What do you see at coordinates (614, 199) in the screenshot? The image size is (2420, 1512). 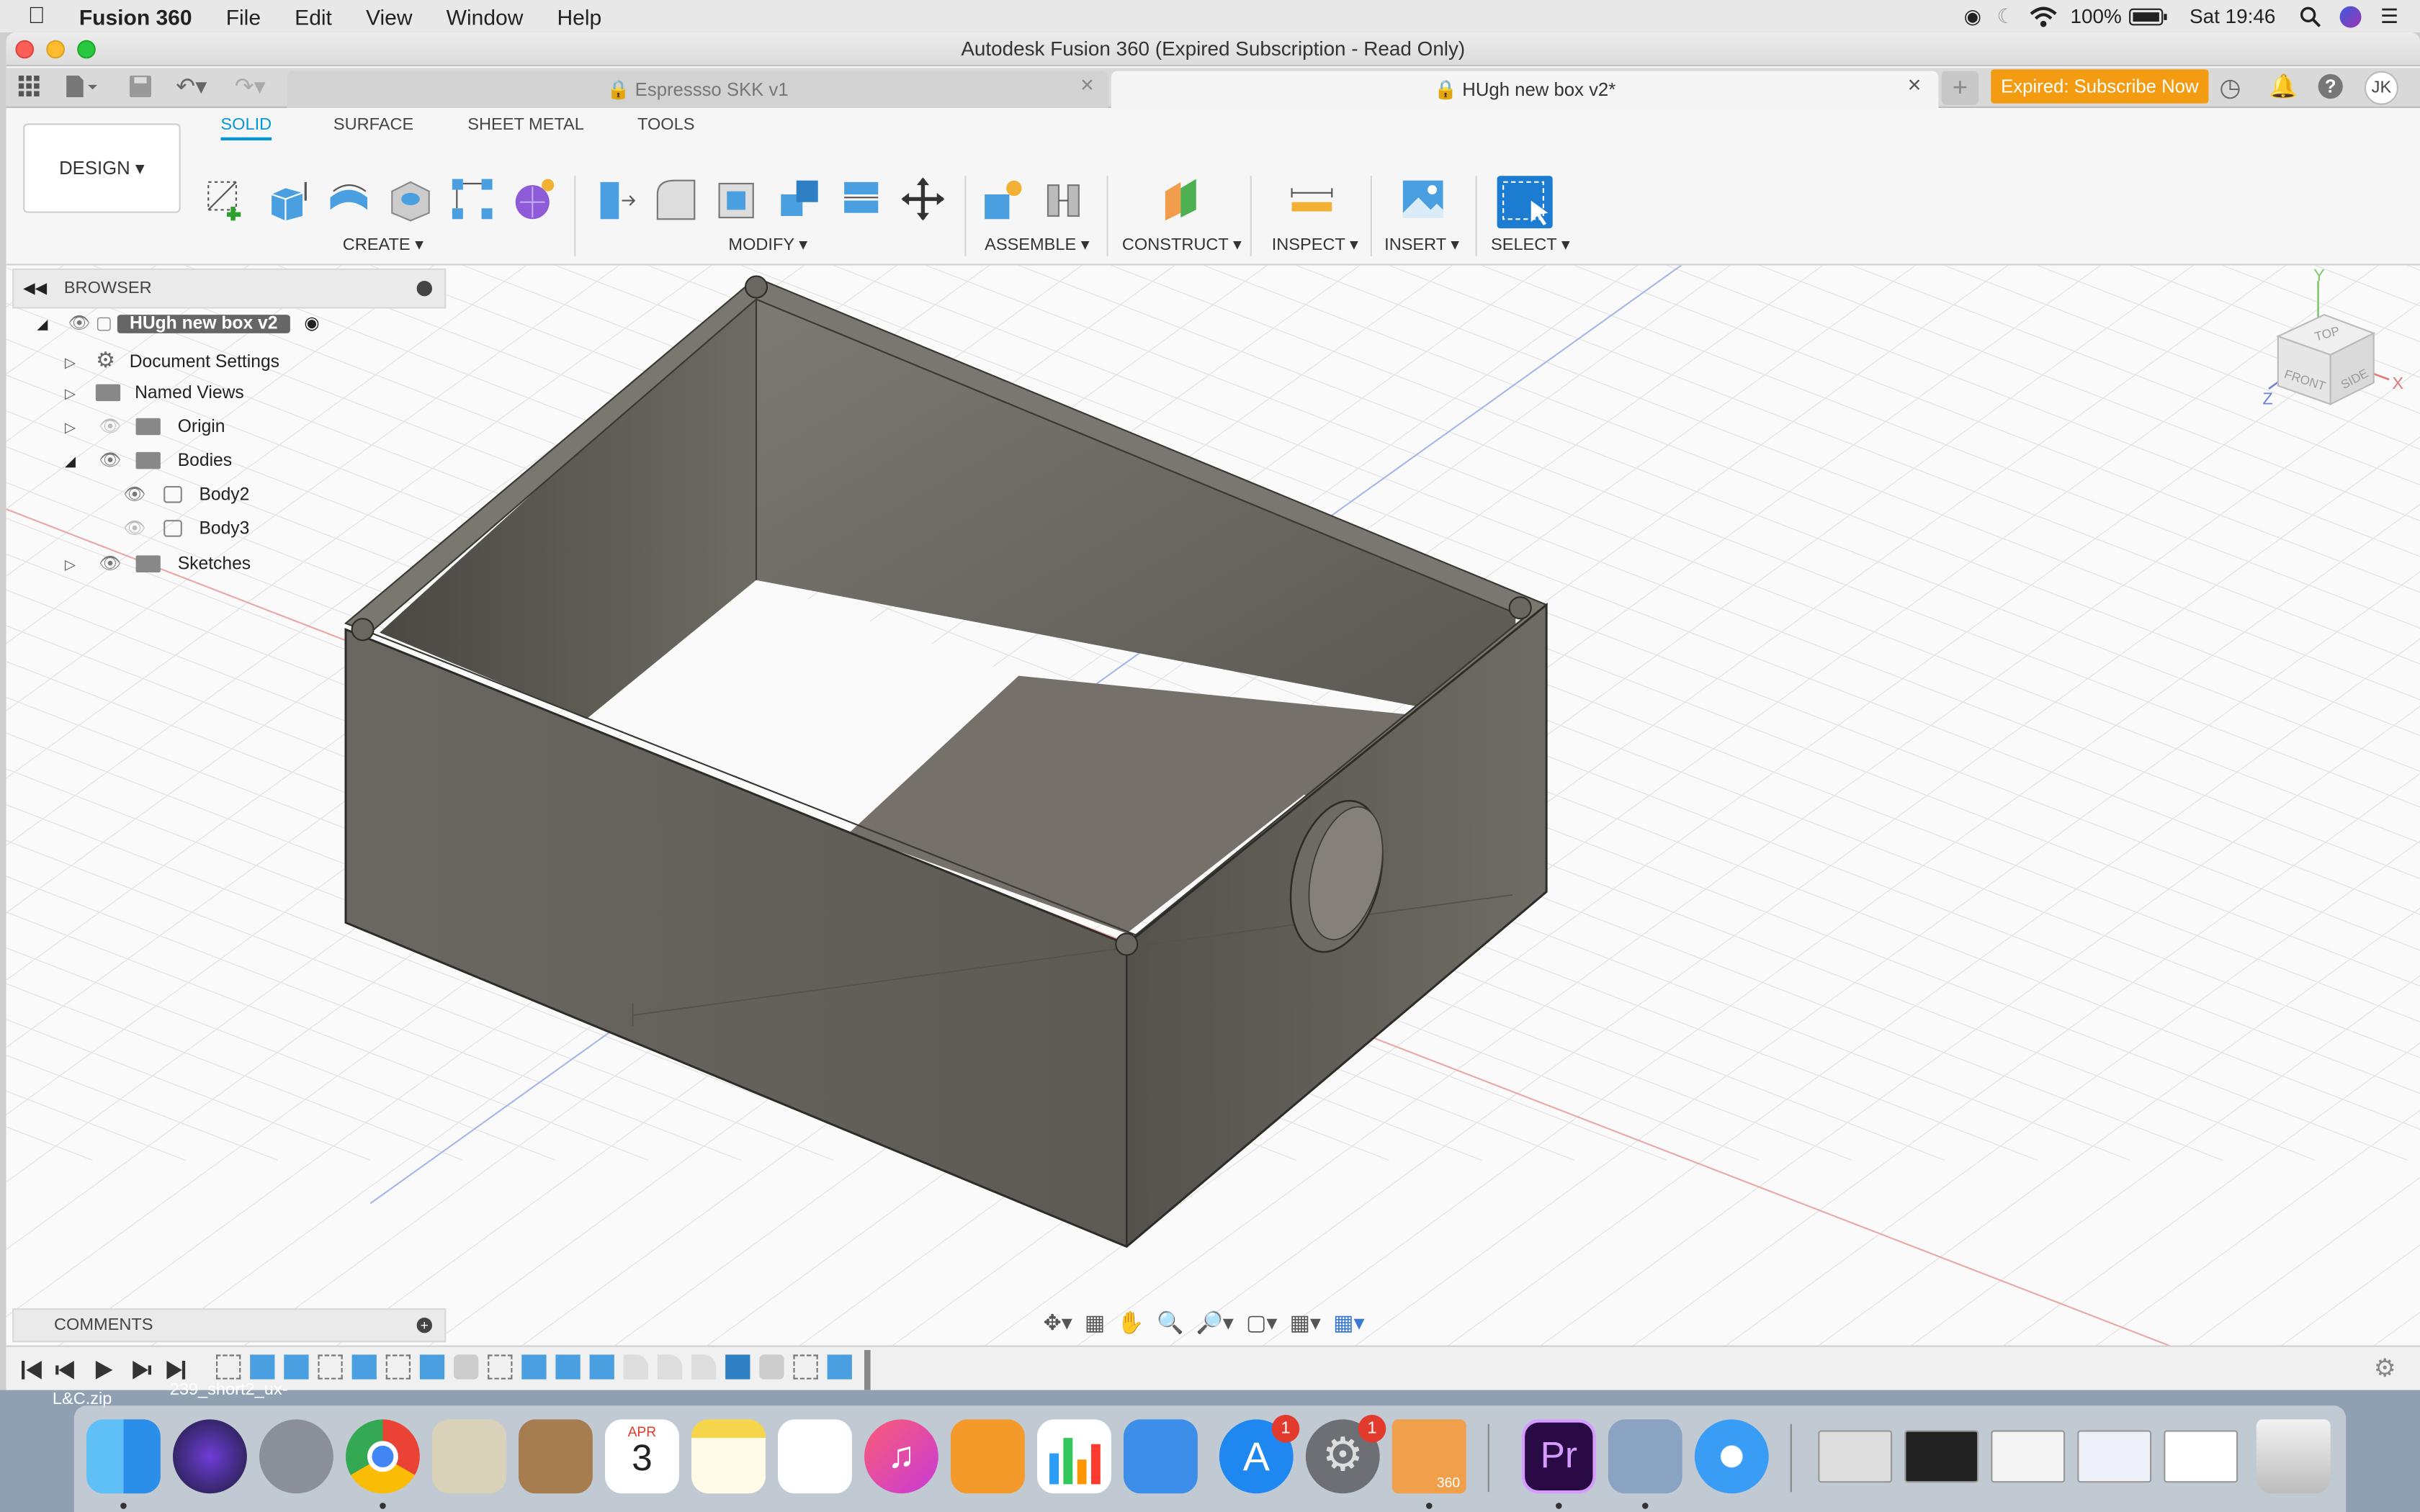 I see `press-pull-icon` at bounding box center [614, 199].